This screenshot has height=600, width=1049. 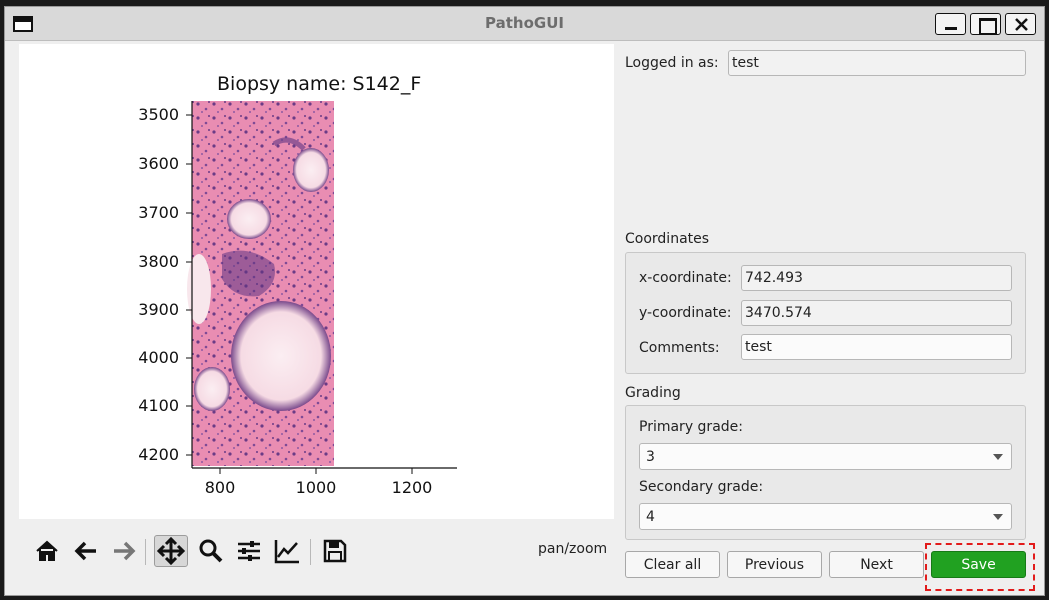 What do you see at coordinates (319, 84) in the screenshot?
I see `plot-title: Biopsy name: S142_F` at bounding box center [319, 84].